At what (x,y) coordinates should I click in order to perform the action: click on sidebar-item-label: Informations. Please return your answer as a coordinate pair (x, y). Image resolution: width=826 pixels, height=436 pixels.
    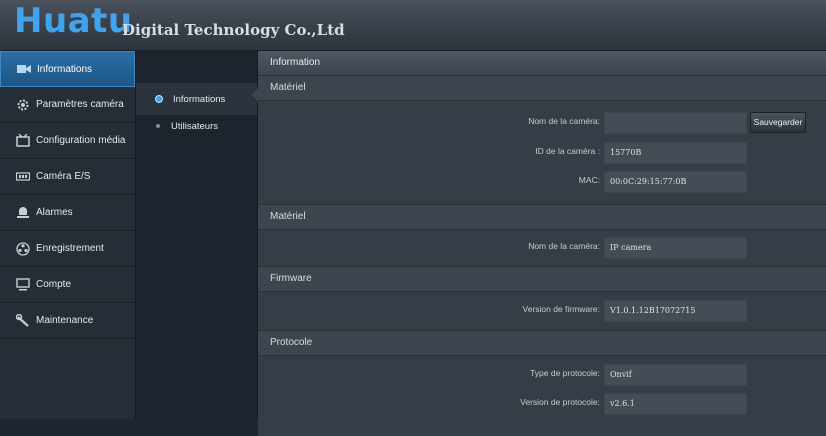
    Looking at the image, I should click on (65, 69).